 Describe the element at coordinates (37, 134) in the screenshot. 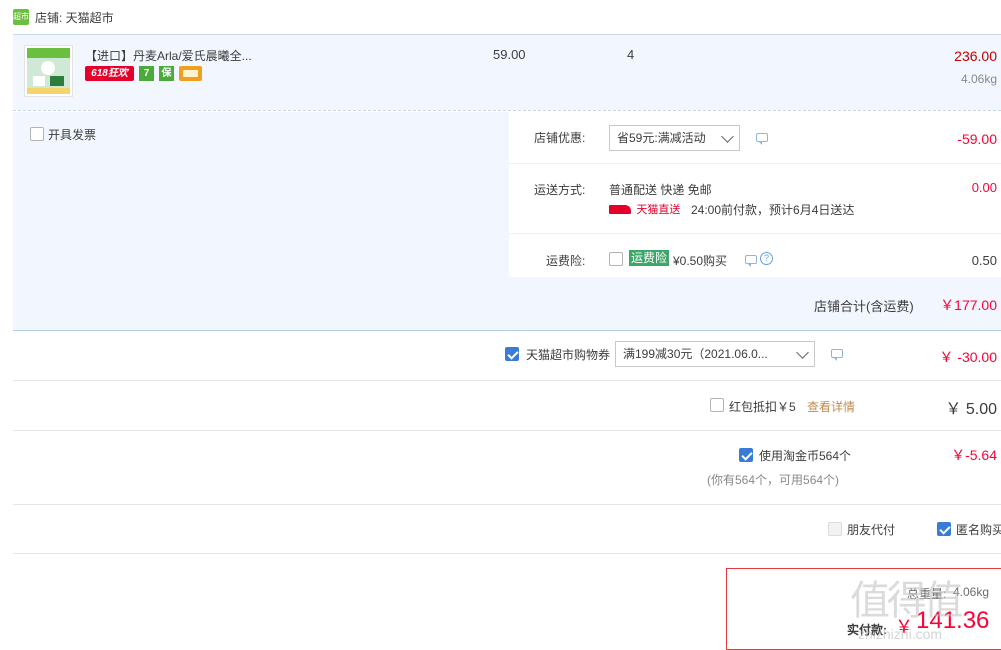

I see `invoice-checkbox` at that location.